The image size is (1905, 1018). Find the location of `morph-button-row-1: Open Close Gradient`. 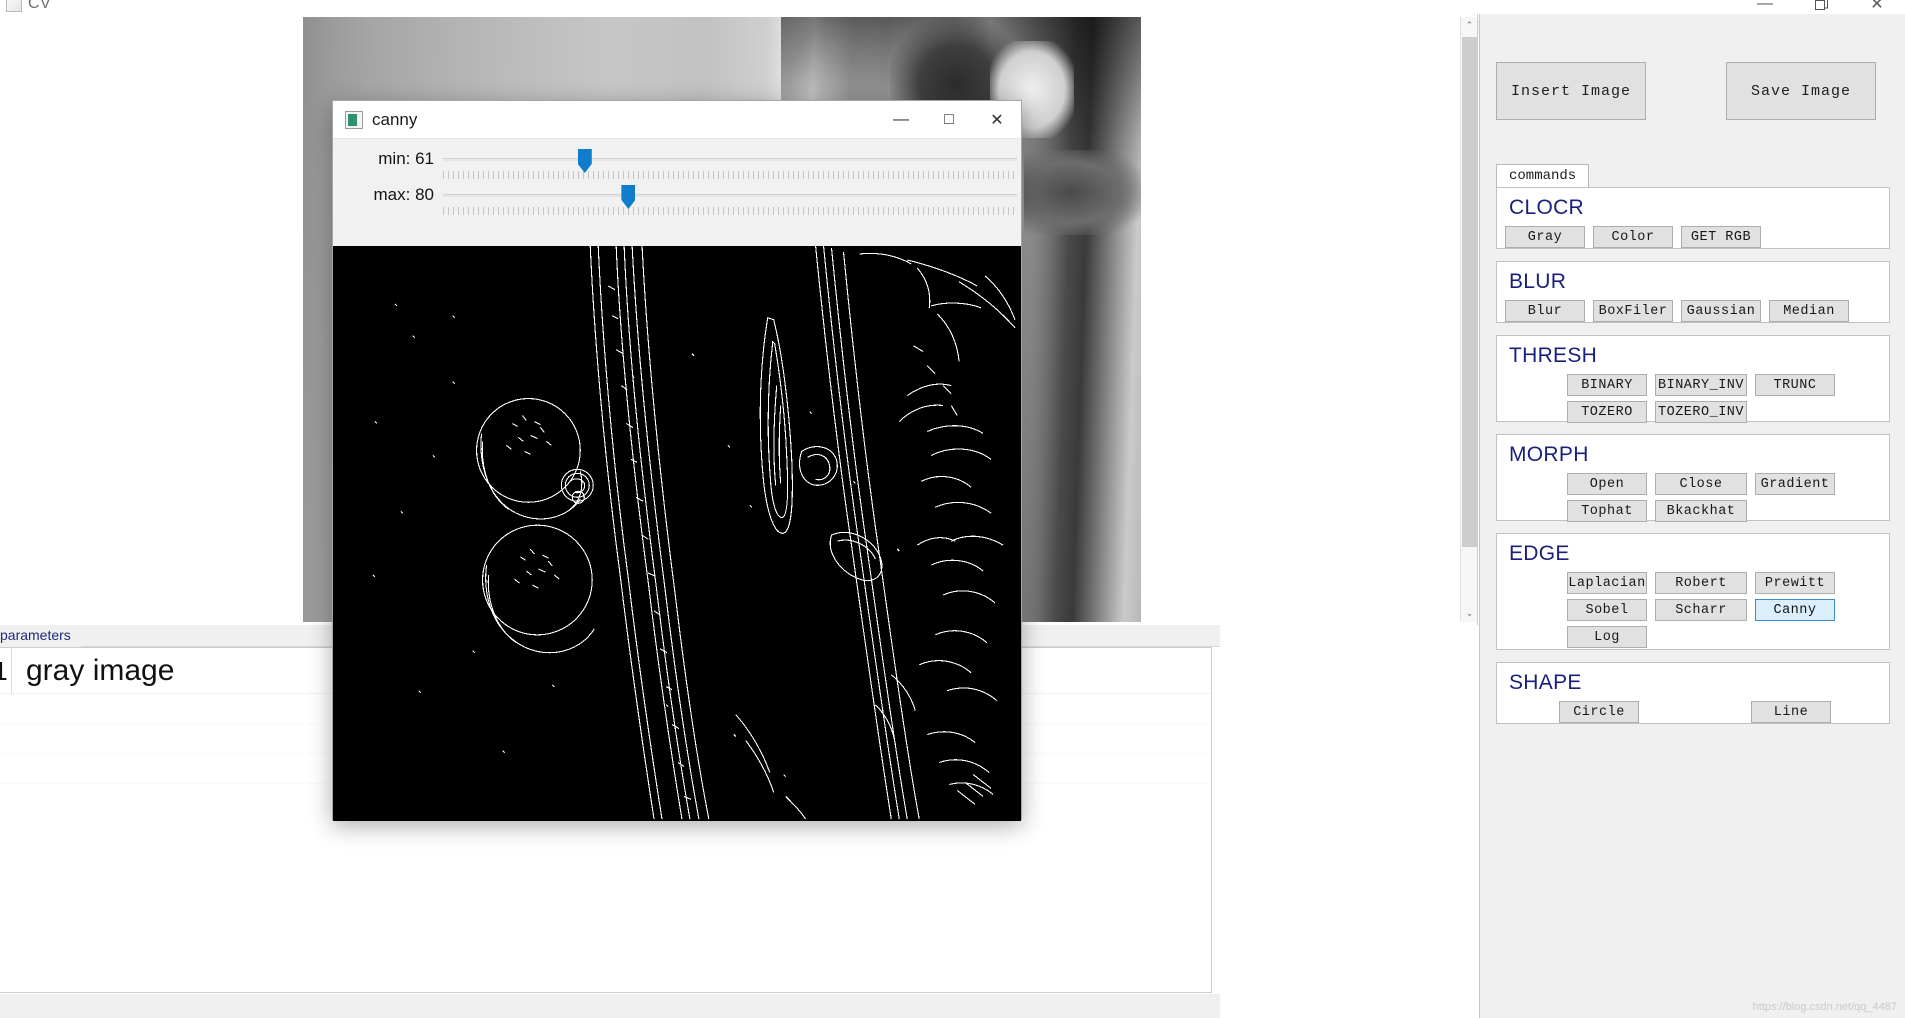

morph-button-row-1: Open Close Gradient is located at coordinates (1693, 484).